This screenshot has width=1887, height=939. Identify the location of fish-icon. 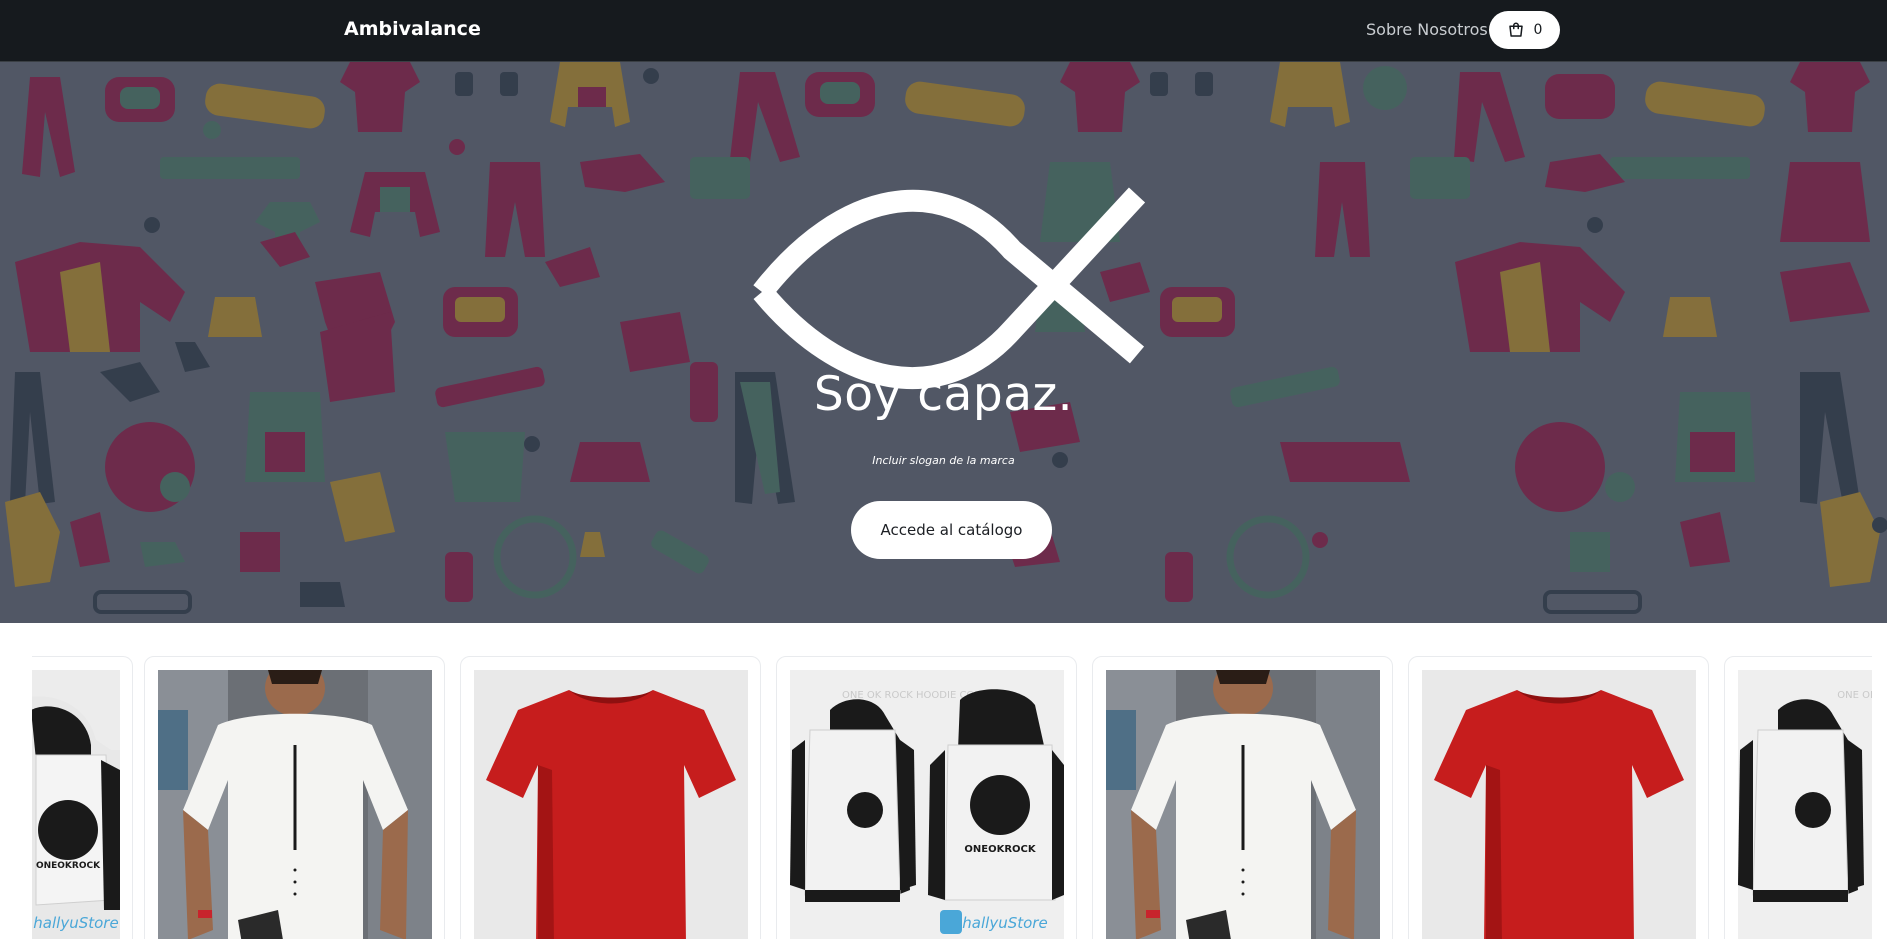
(949, 288).